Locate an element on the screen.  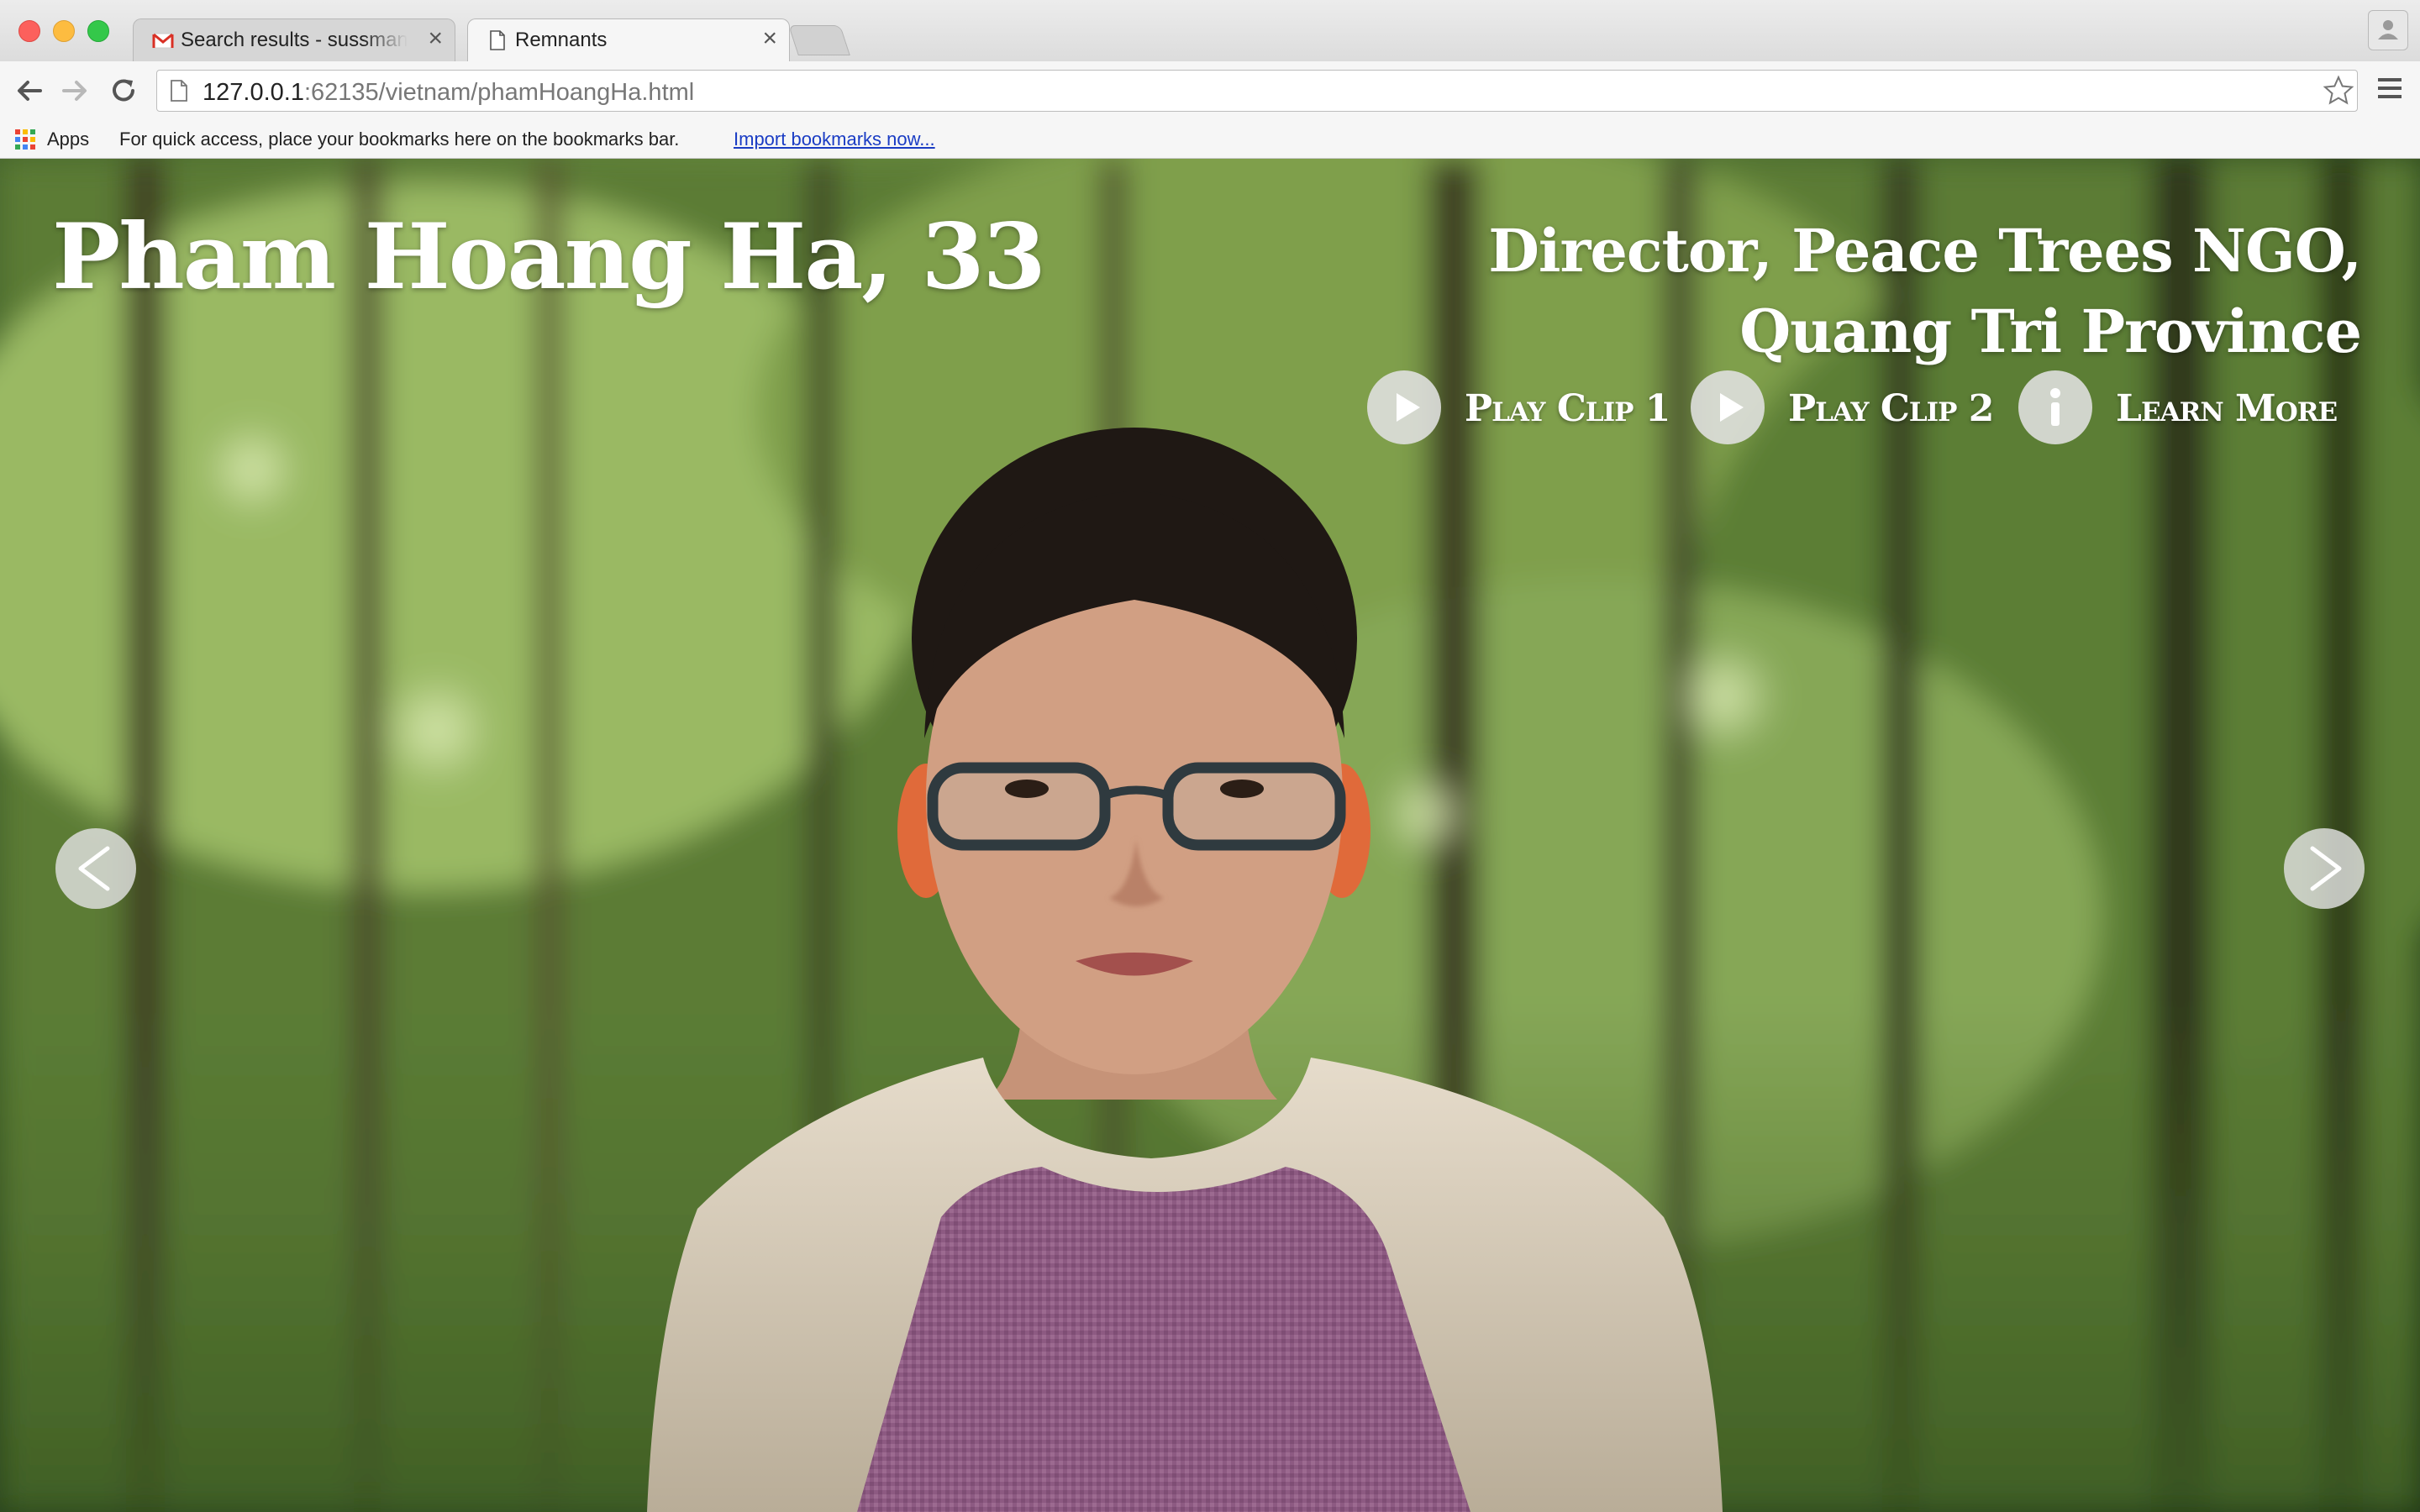
address-bar: 127.0.0.1:62135/vietnam/phamHoangHa.html is located at coordinates (1257, 91).